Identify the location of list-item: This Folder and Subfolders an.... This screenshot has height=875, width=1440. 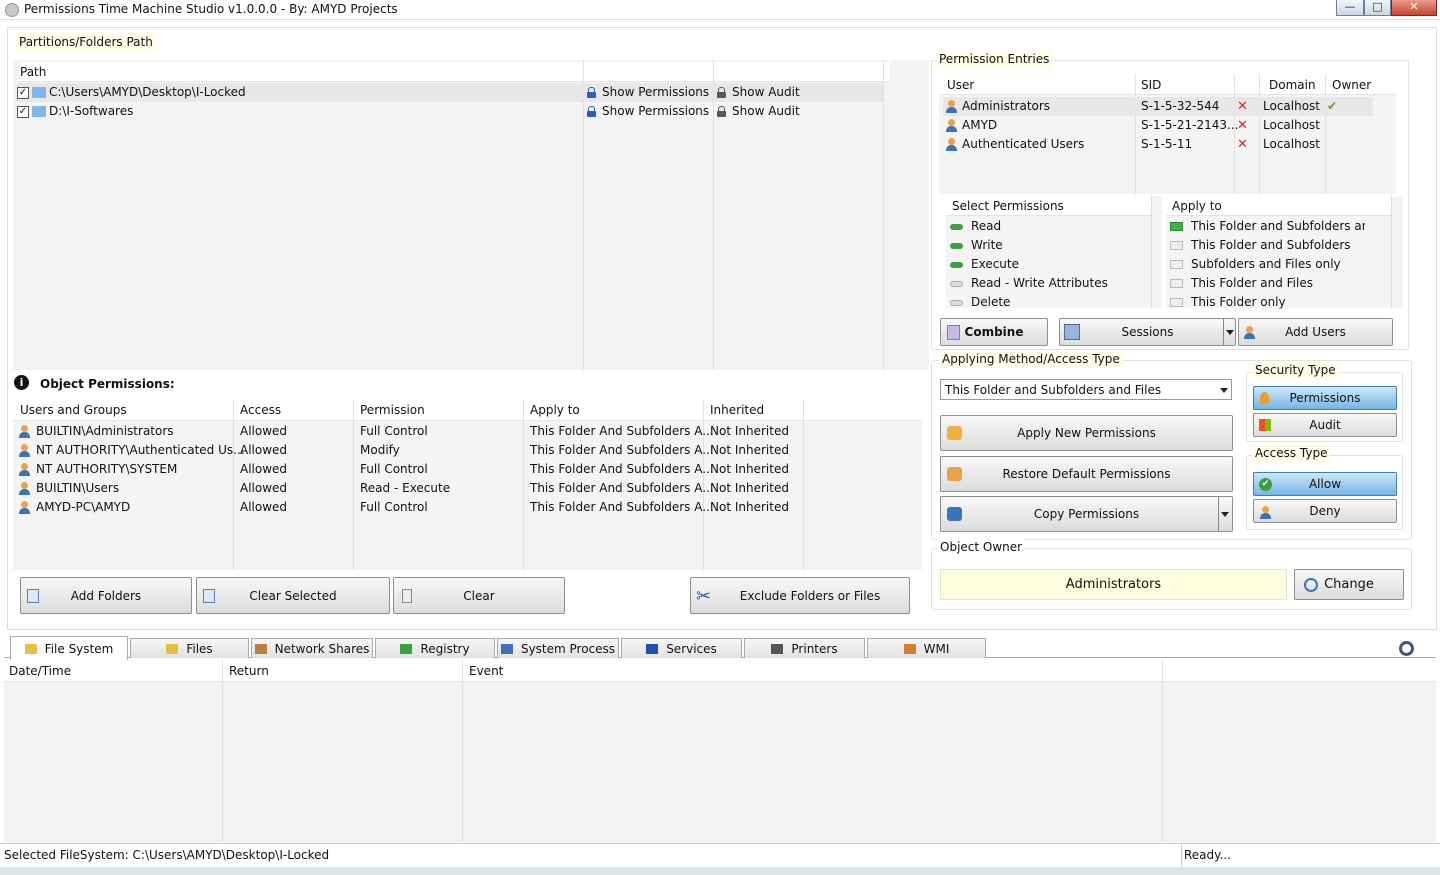
(1267, 226).